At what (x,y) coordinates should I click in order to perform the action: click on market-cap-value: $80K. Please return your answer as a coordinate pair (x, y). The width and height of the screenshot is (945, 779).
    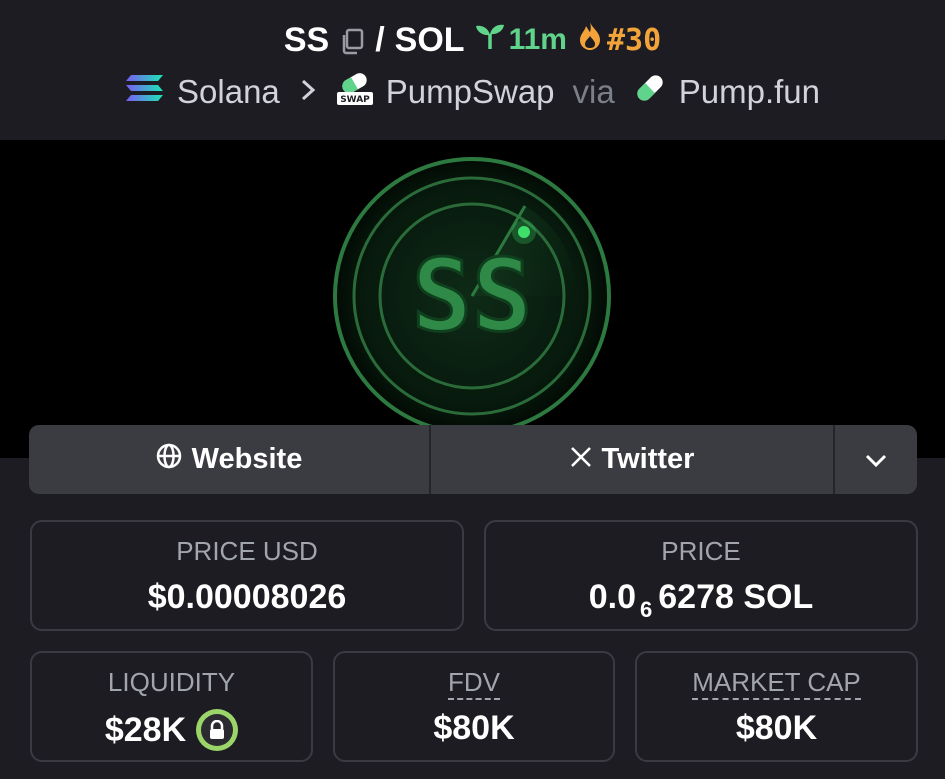
    Looking at the image, I should click on (776, 728).